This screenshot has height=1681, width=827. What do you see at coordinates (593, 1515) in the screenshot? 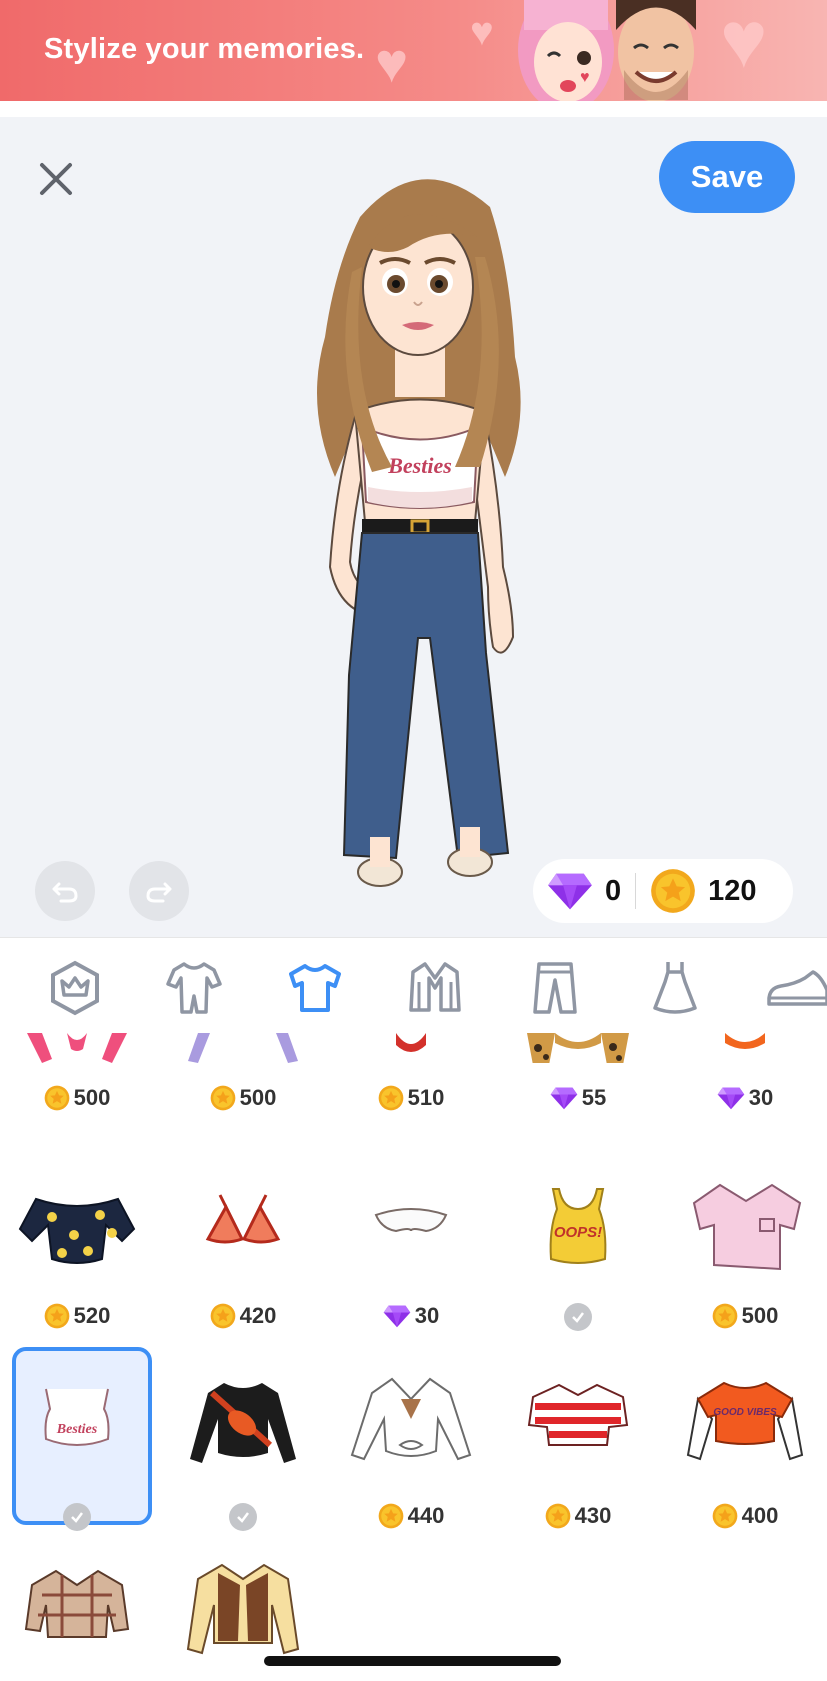
I see `price-value: 430` at bounding box center [593, 1515].